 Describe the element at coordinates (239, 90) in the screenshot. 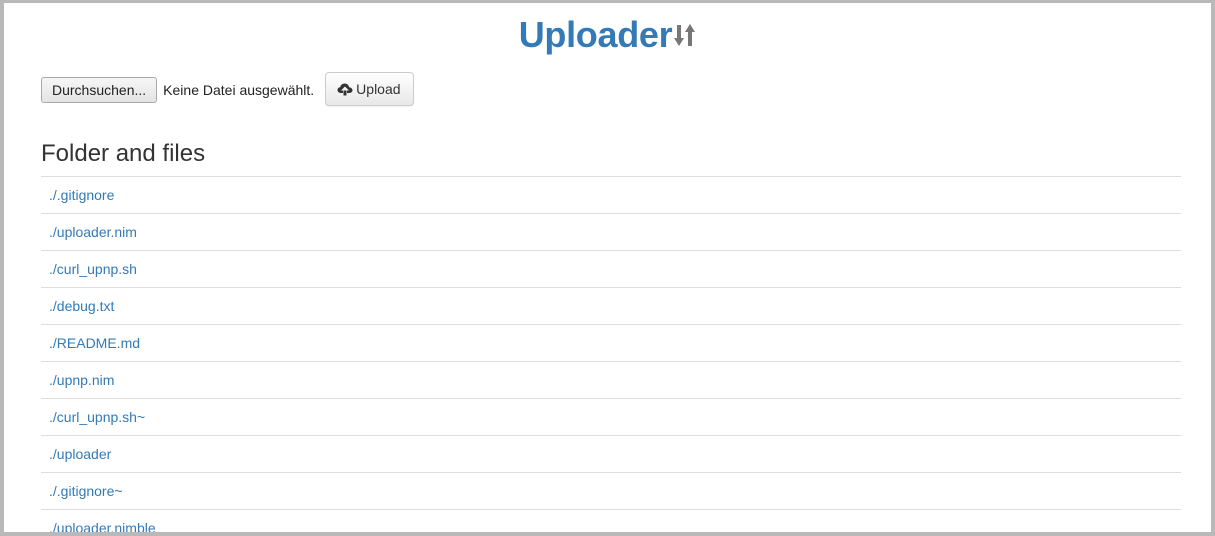

I see `no-file-label: Keine Datei ausgewählt.` at that location.